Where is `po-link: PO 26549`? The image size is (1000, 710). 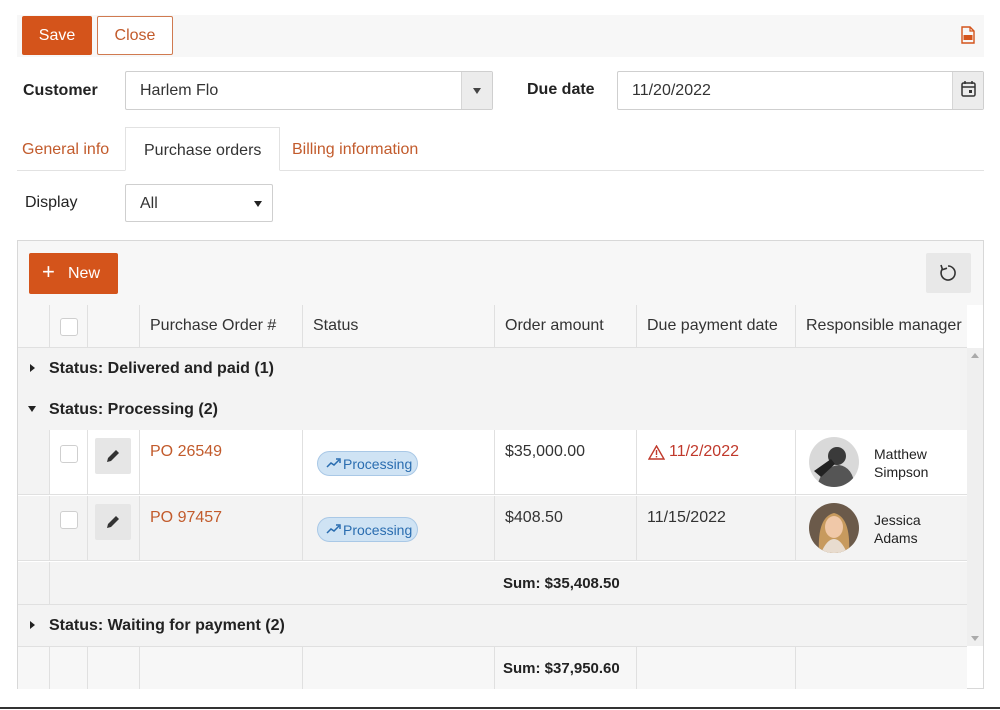 po-link: PO 26549 is located at coordinates (186, 452).